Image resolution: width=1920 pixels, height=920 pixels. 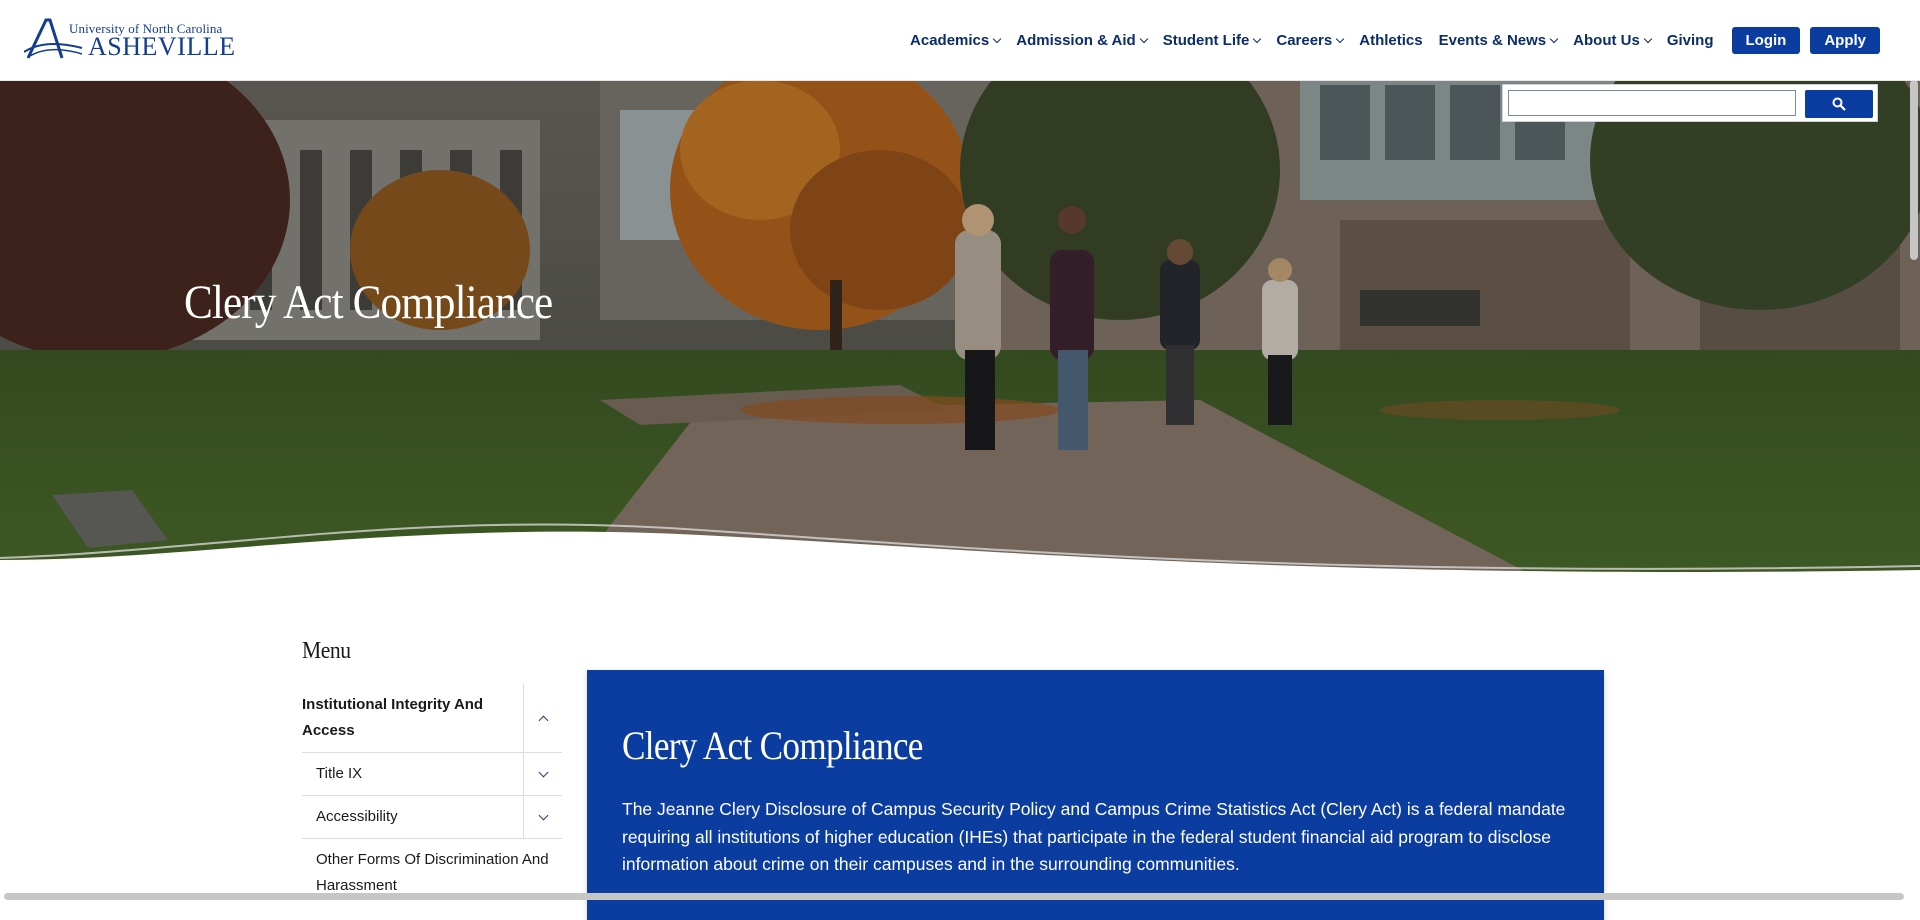 I want to click on chevron-up-icon, so click(x=543, y=720).